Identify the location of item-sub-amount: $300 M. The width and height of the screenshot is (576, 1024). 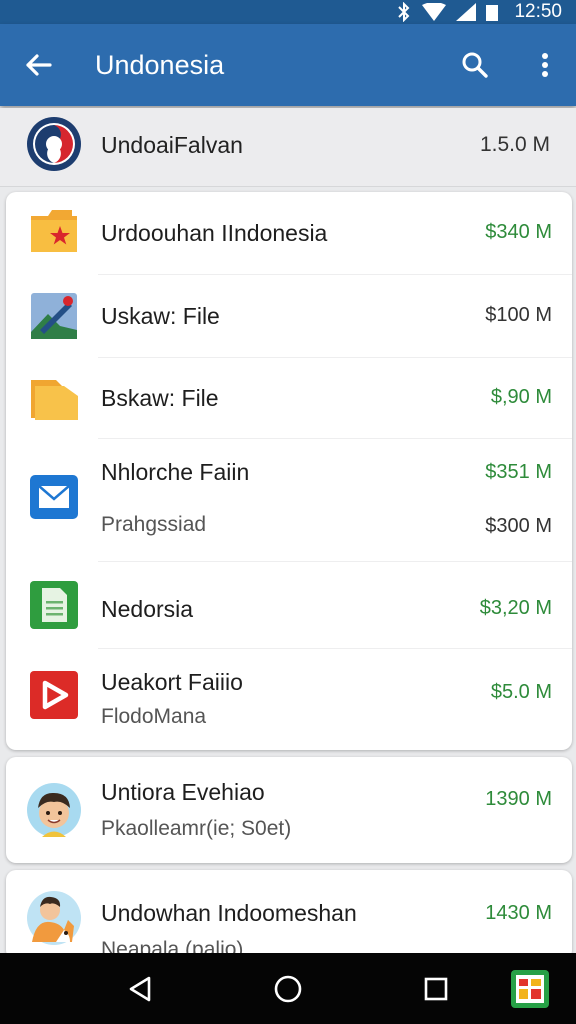
(518, 526).